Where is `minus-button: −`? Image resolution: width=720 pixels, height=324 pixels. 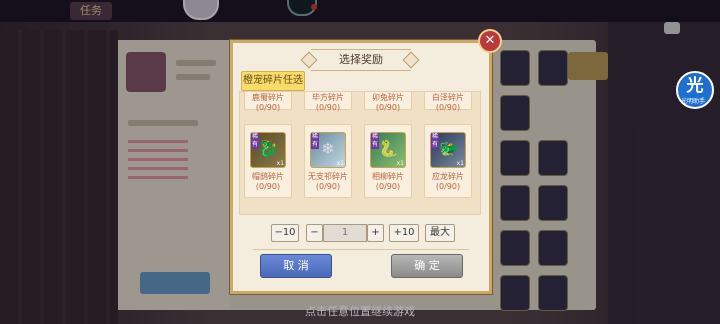
minus-button: − is located at coordinates (314, 233).